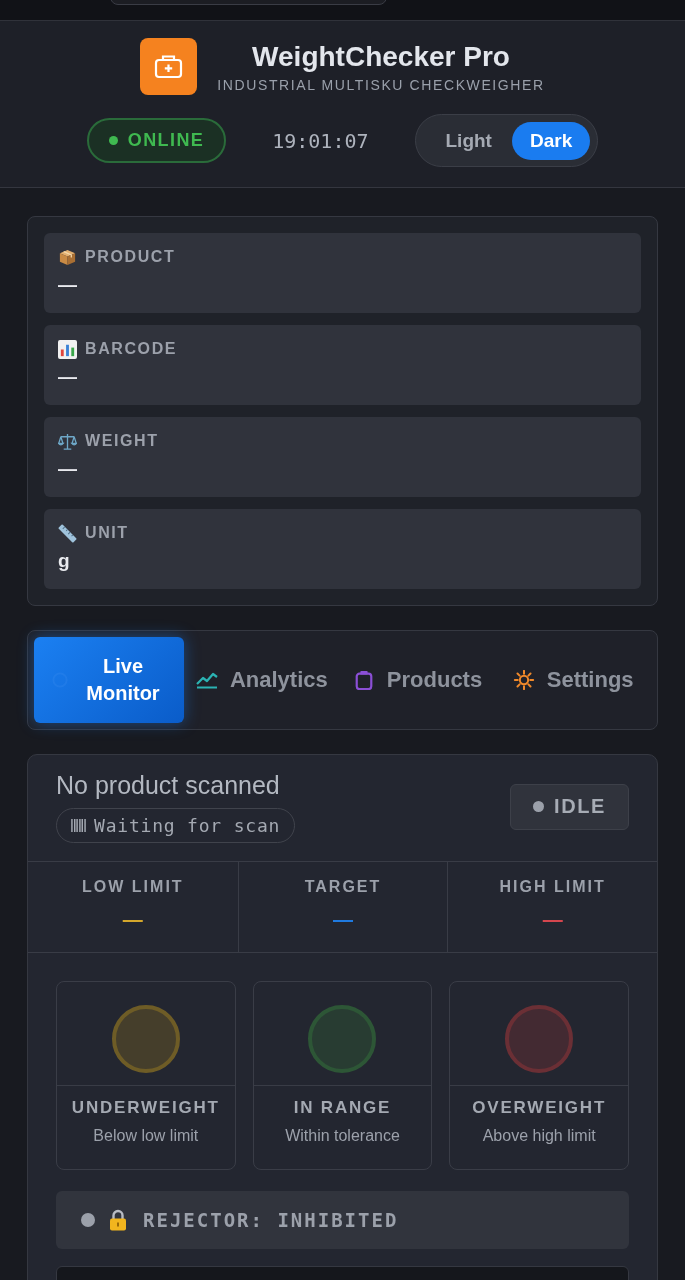 This screenshot has width=685, height=1280. Describe the element at coordinates (342, 1136) in the screenshot. I see `indicator-description: Within tolerance` at that location.